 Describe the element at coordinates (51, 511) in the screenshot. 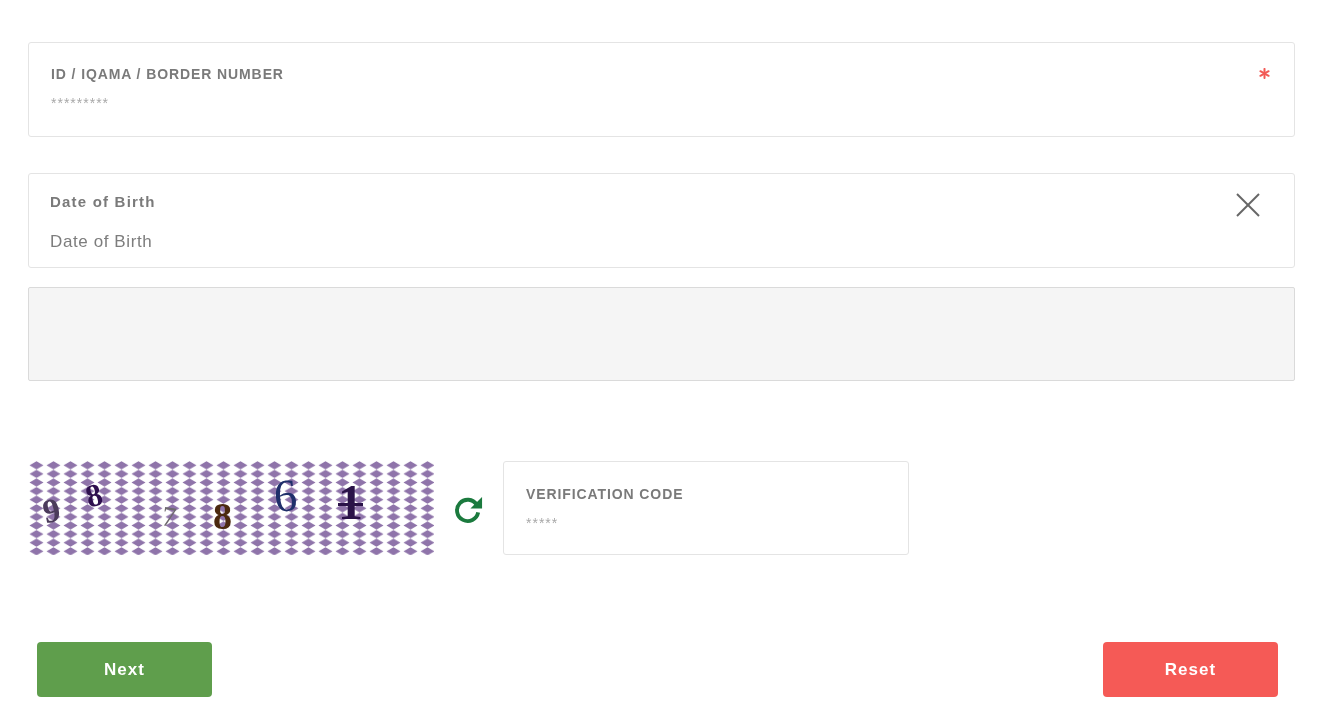

I see `captcha-digit: 9` at that location.